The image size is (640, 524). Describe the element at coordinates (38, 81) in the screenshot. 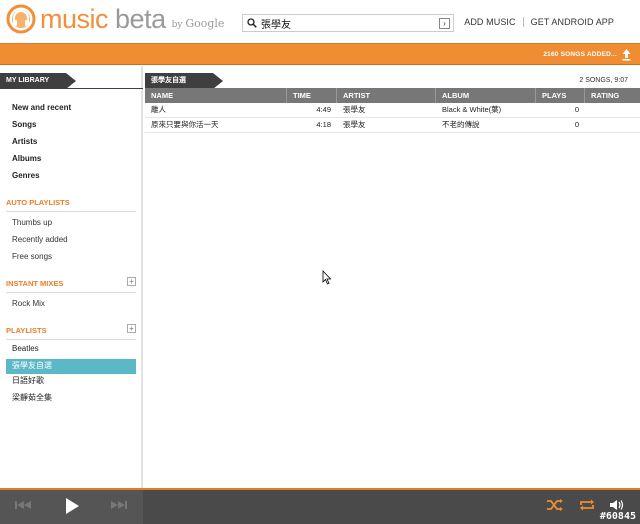

I see `my-library-tab: MY LIBRARY` at that location.